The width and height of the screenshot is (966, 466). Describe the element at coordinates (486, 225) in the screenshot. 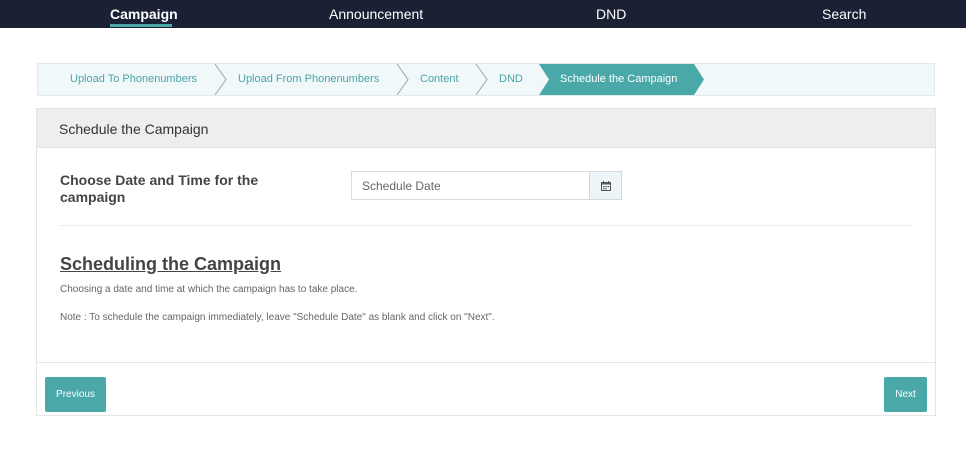

I see `divider` at that location.